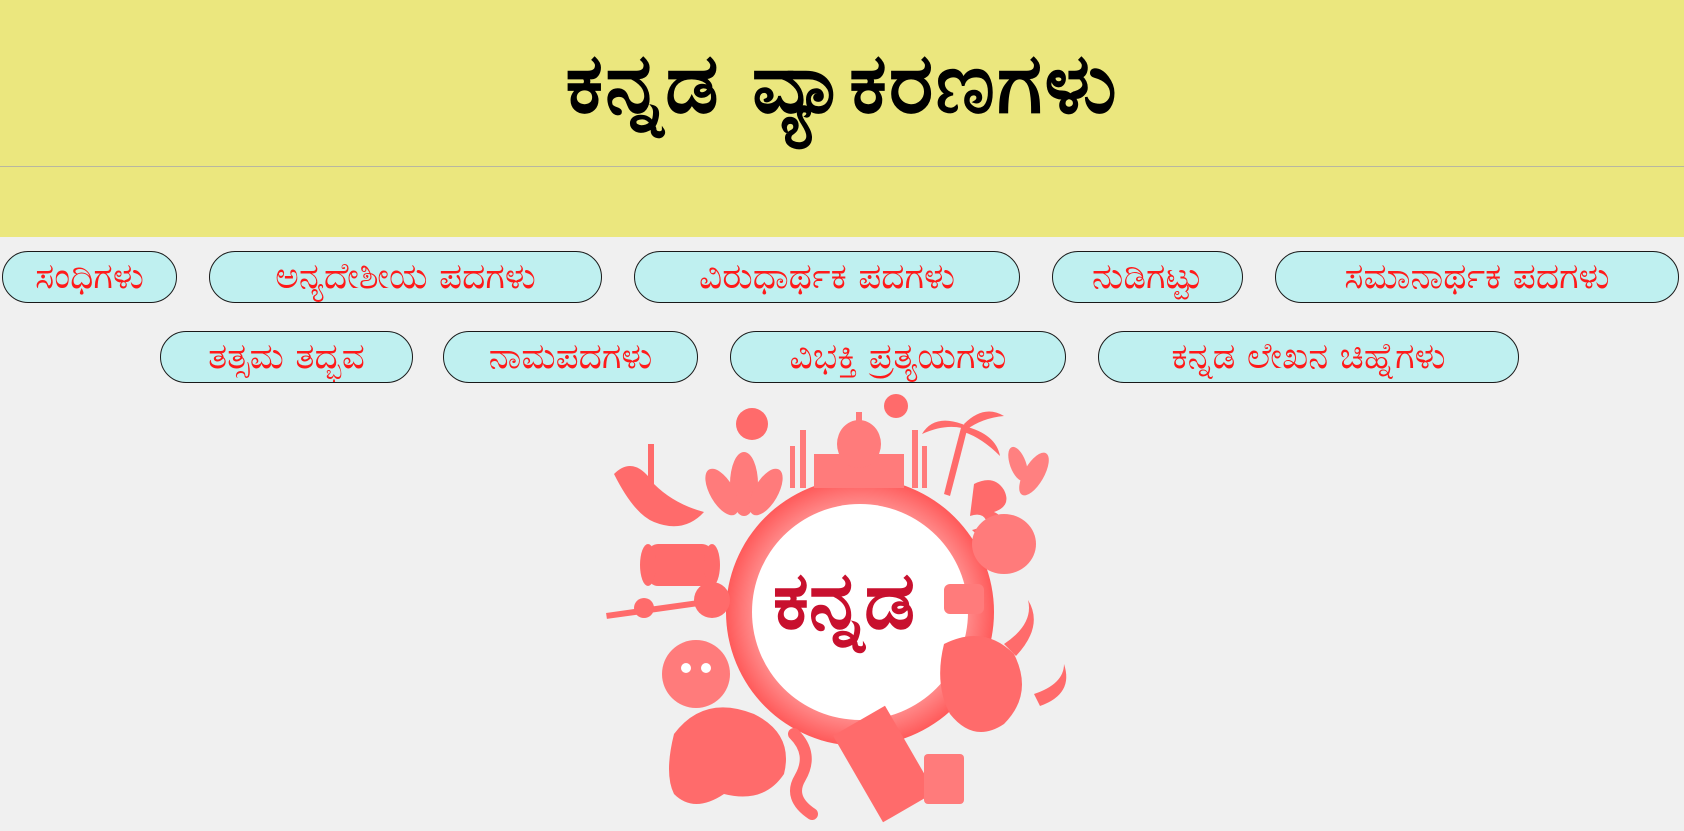 The height and width of the screenshot is (831, 1684). Describe the element at coordinates (944, 779) in the screenshot. I see `torana-icon` at that location.